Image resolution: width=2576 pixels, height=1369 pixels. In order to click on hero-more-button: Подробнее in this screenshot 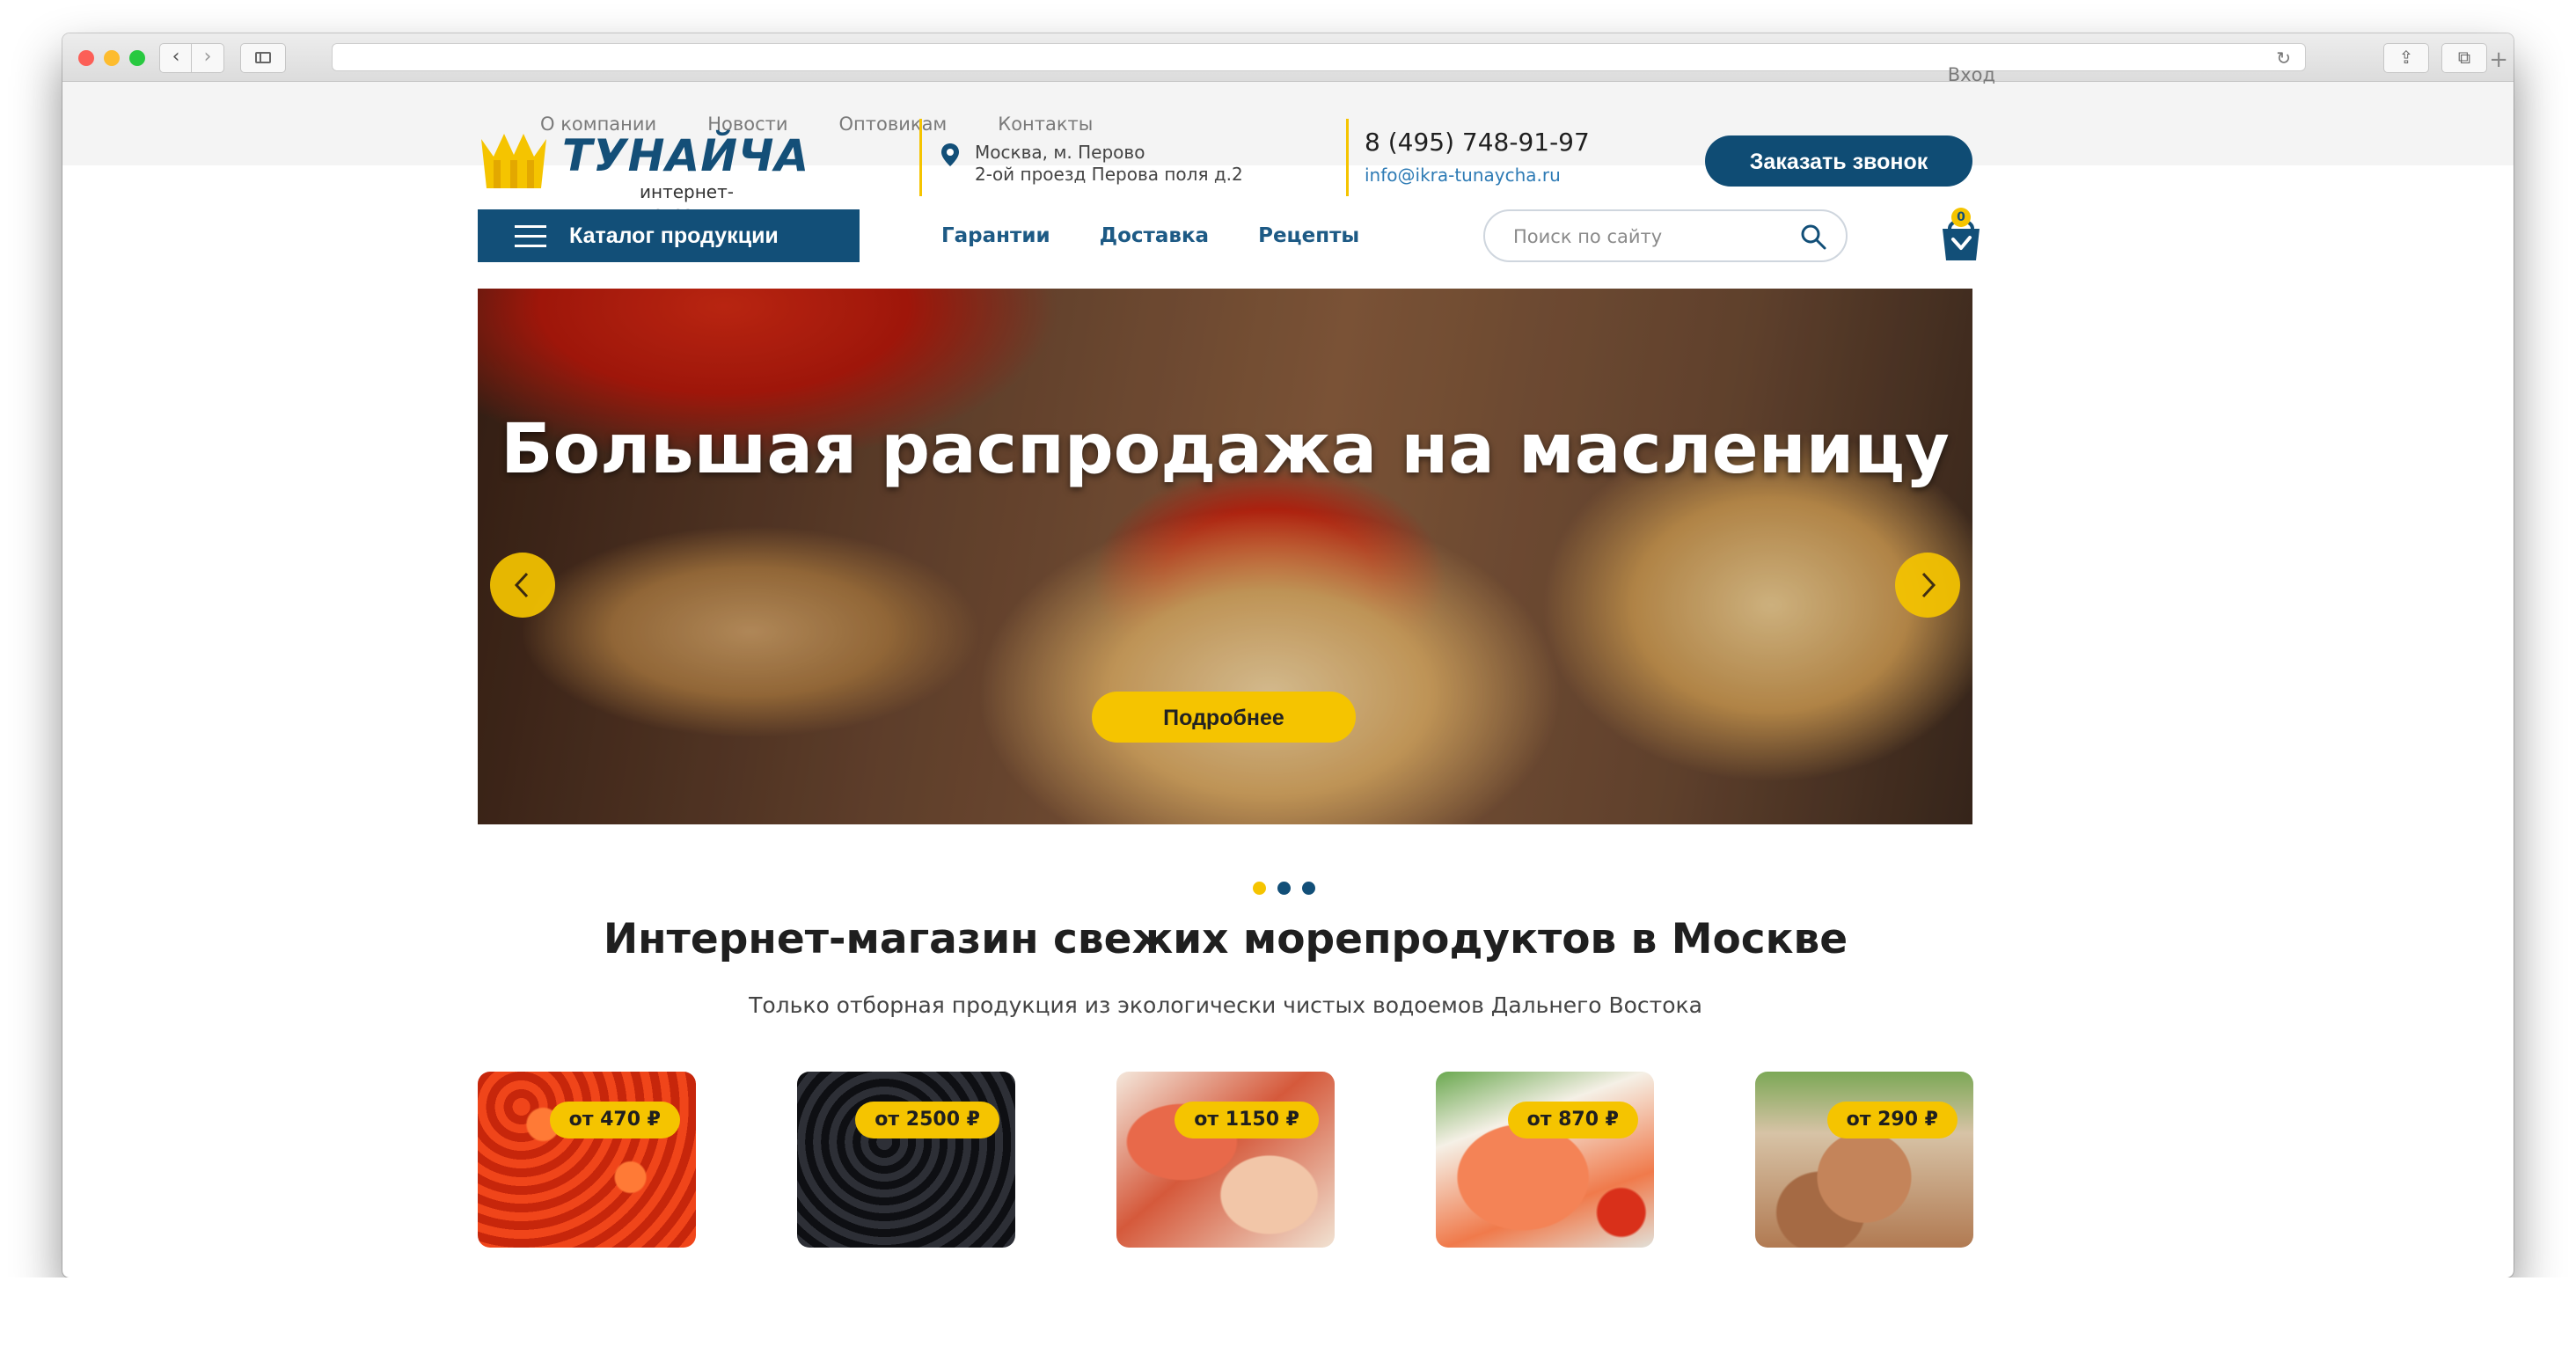, I will do `click(1224, 717)`.